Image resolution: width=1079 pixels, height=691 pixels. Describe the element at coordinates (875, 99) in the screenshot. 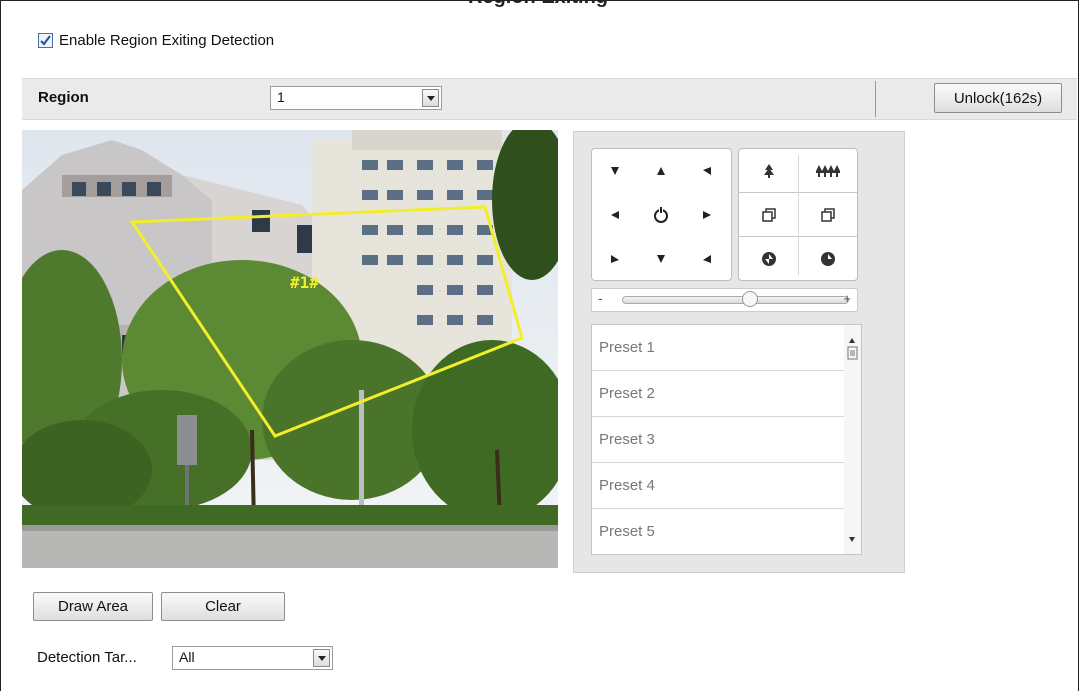

I see `divider` at that location.